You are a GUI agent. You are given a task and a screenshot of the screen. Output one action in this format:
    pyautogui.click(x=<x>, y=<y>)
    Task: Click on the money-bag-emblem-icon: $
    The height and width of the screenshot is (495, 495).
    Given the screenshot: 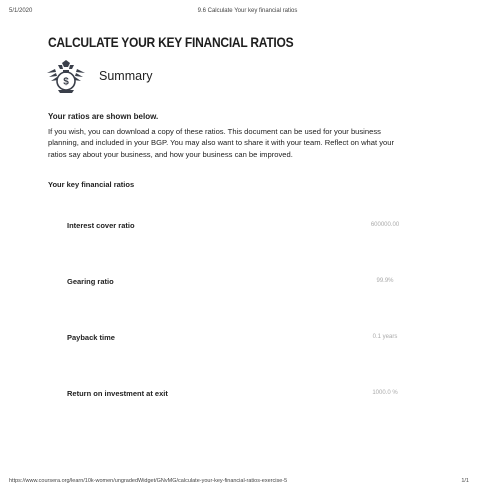 What is the action you would take?
    pyautogui.click(x=66, y=76)
    